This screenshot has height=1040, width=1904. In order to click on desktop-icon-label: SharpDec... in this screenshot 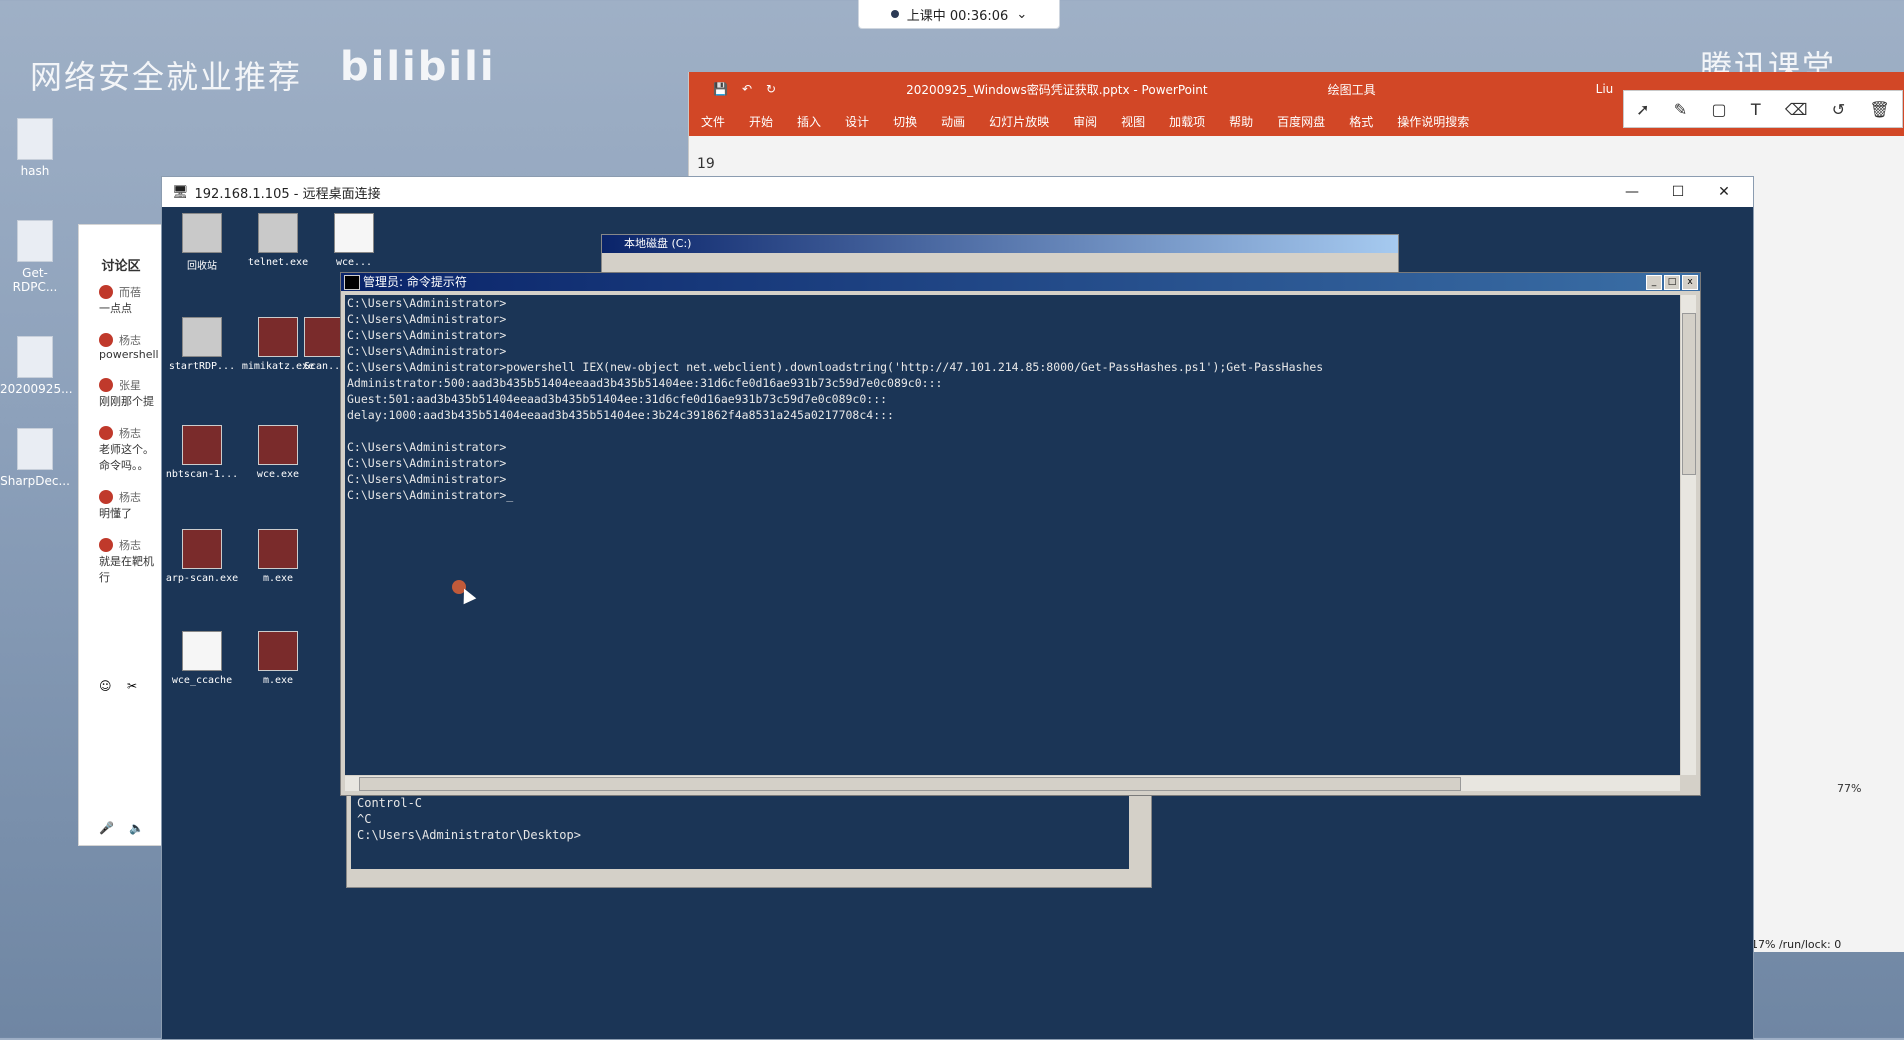, I will do `click(35, 481)`.